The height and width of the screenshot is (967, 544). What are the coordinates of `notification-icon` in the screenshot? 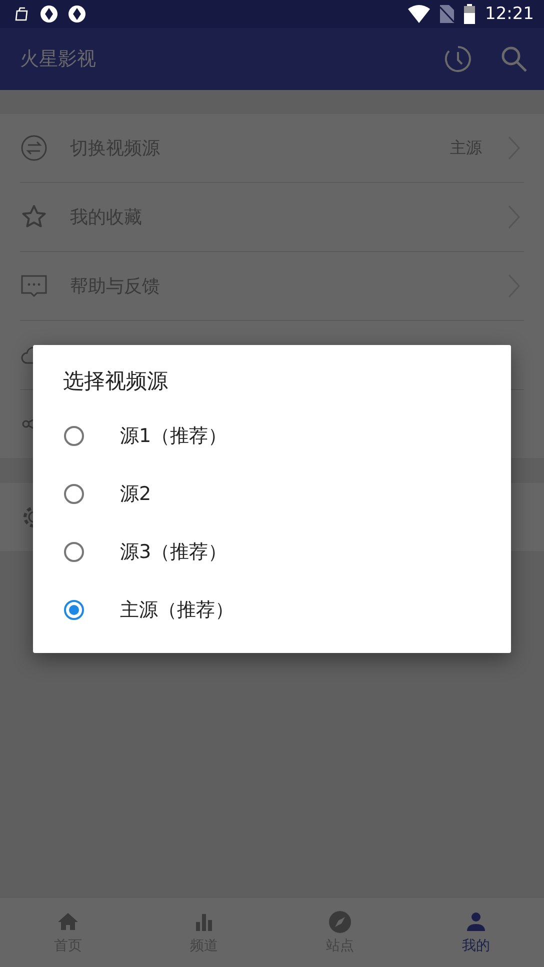 It's located at (22, 14).